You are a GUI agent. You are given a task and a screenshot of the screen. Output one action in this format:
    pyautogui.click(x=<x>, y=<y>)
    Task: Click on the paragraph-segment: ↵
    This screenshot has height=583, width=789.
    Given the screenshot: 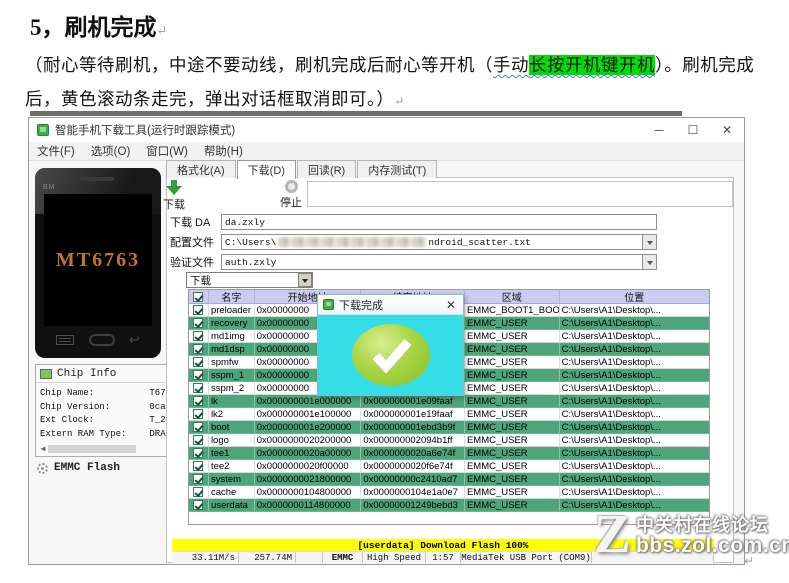 What is the action you would take?
    pyautogui.click(x=399, y=101)
    